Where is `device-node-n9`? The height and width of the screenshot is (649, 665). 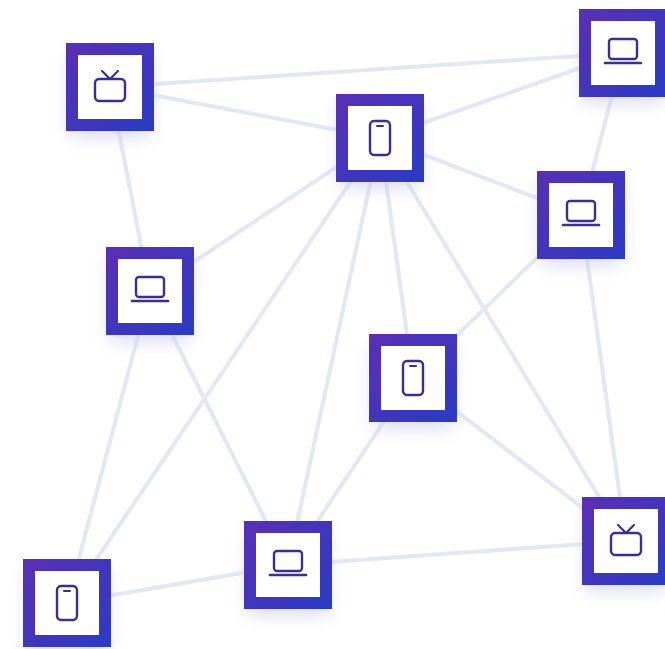 device-node-n9 is located at coordinates (67, 604).